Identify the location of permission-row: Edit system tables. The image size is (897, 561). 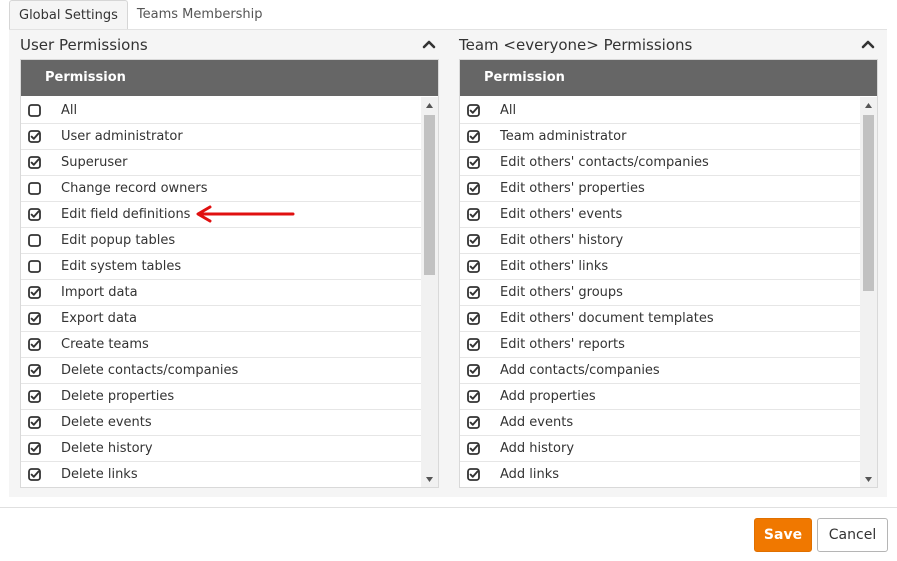
(221, 267).